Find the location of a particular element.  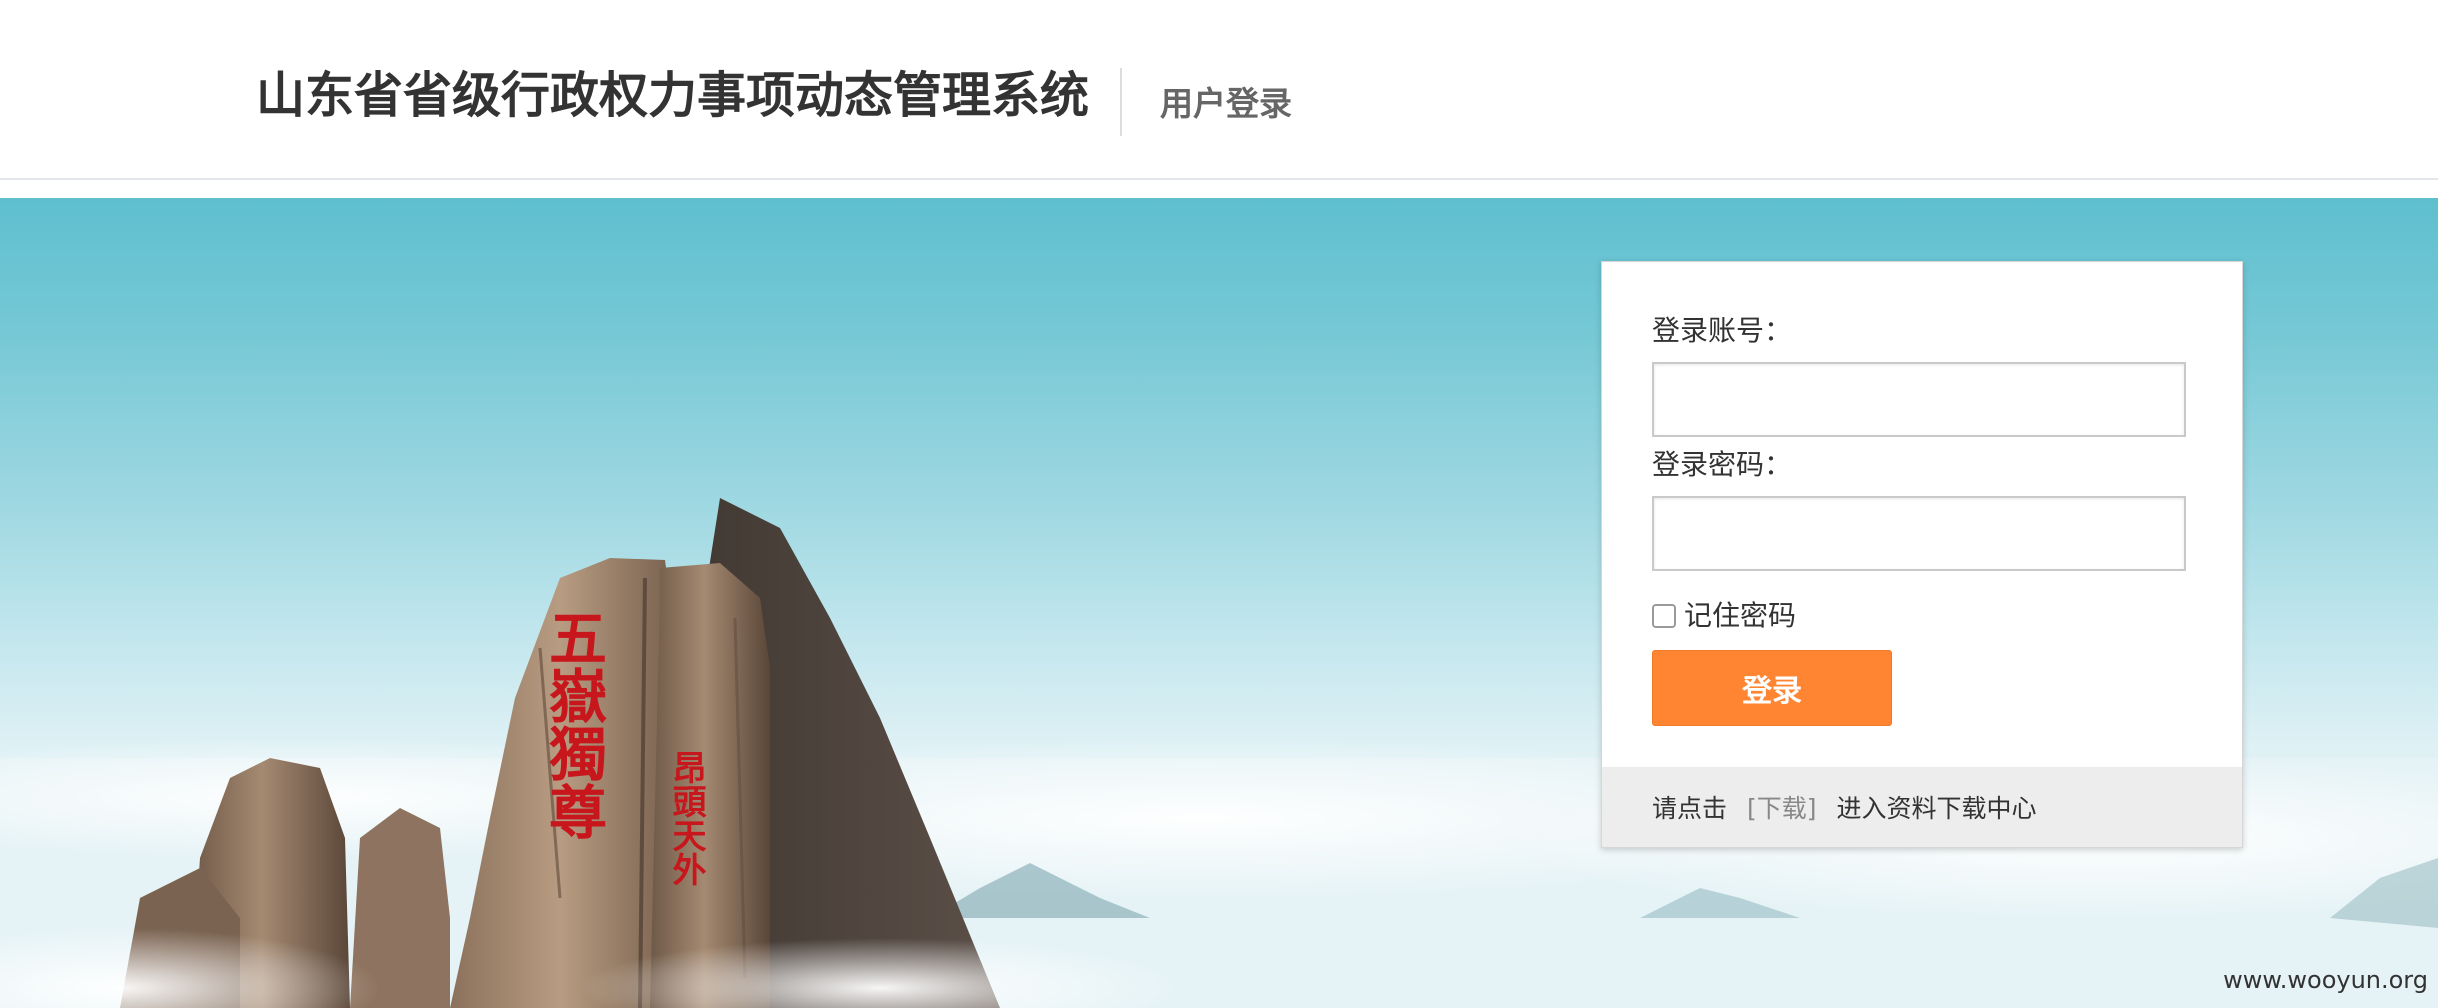

page-subtitle: 用户登录 is located at coordinates (1226, 103).